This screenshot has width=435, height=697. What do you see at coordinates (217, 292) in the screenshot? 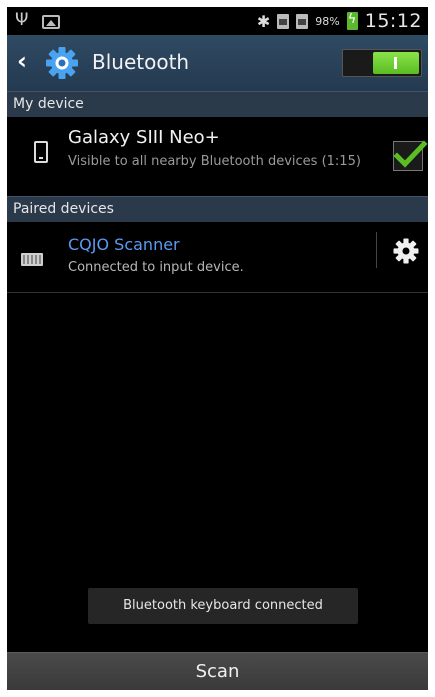
I see `list-divider` at bounding box center [217, 292].